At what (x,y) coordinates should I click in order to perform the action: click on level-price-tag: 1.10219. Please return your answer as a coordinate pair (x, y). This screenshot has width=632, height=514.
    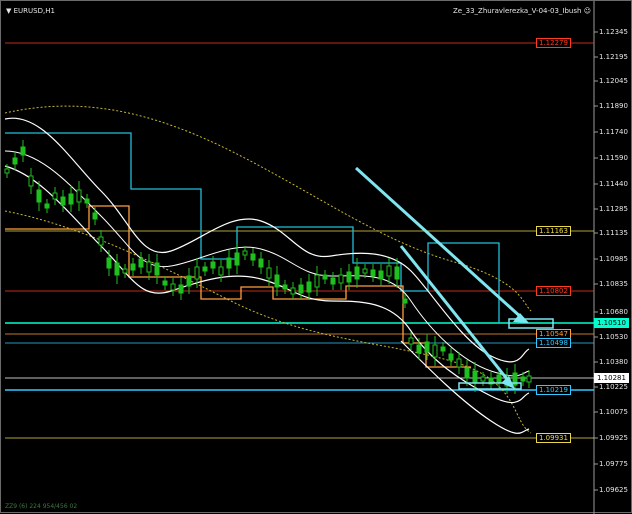
    Looking at the image, I should click on (553, 390).